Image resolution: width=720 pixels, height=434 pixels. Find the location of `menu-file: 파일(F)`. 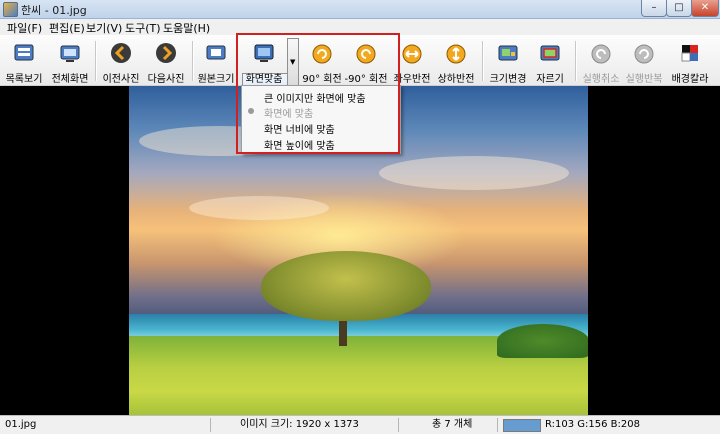

menu-file: 파일(F) is located at coordinates (24, 28).